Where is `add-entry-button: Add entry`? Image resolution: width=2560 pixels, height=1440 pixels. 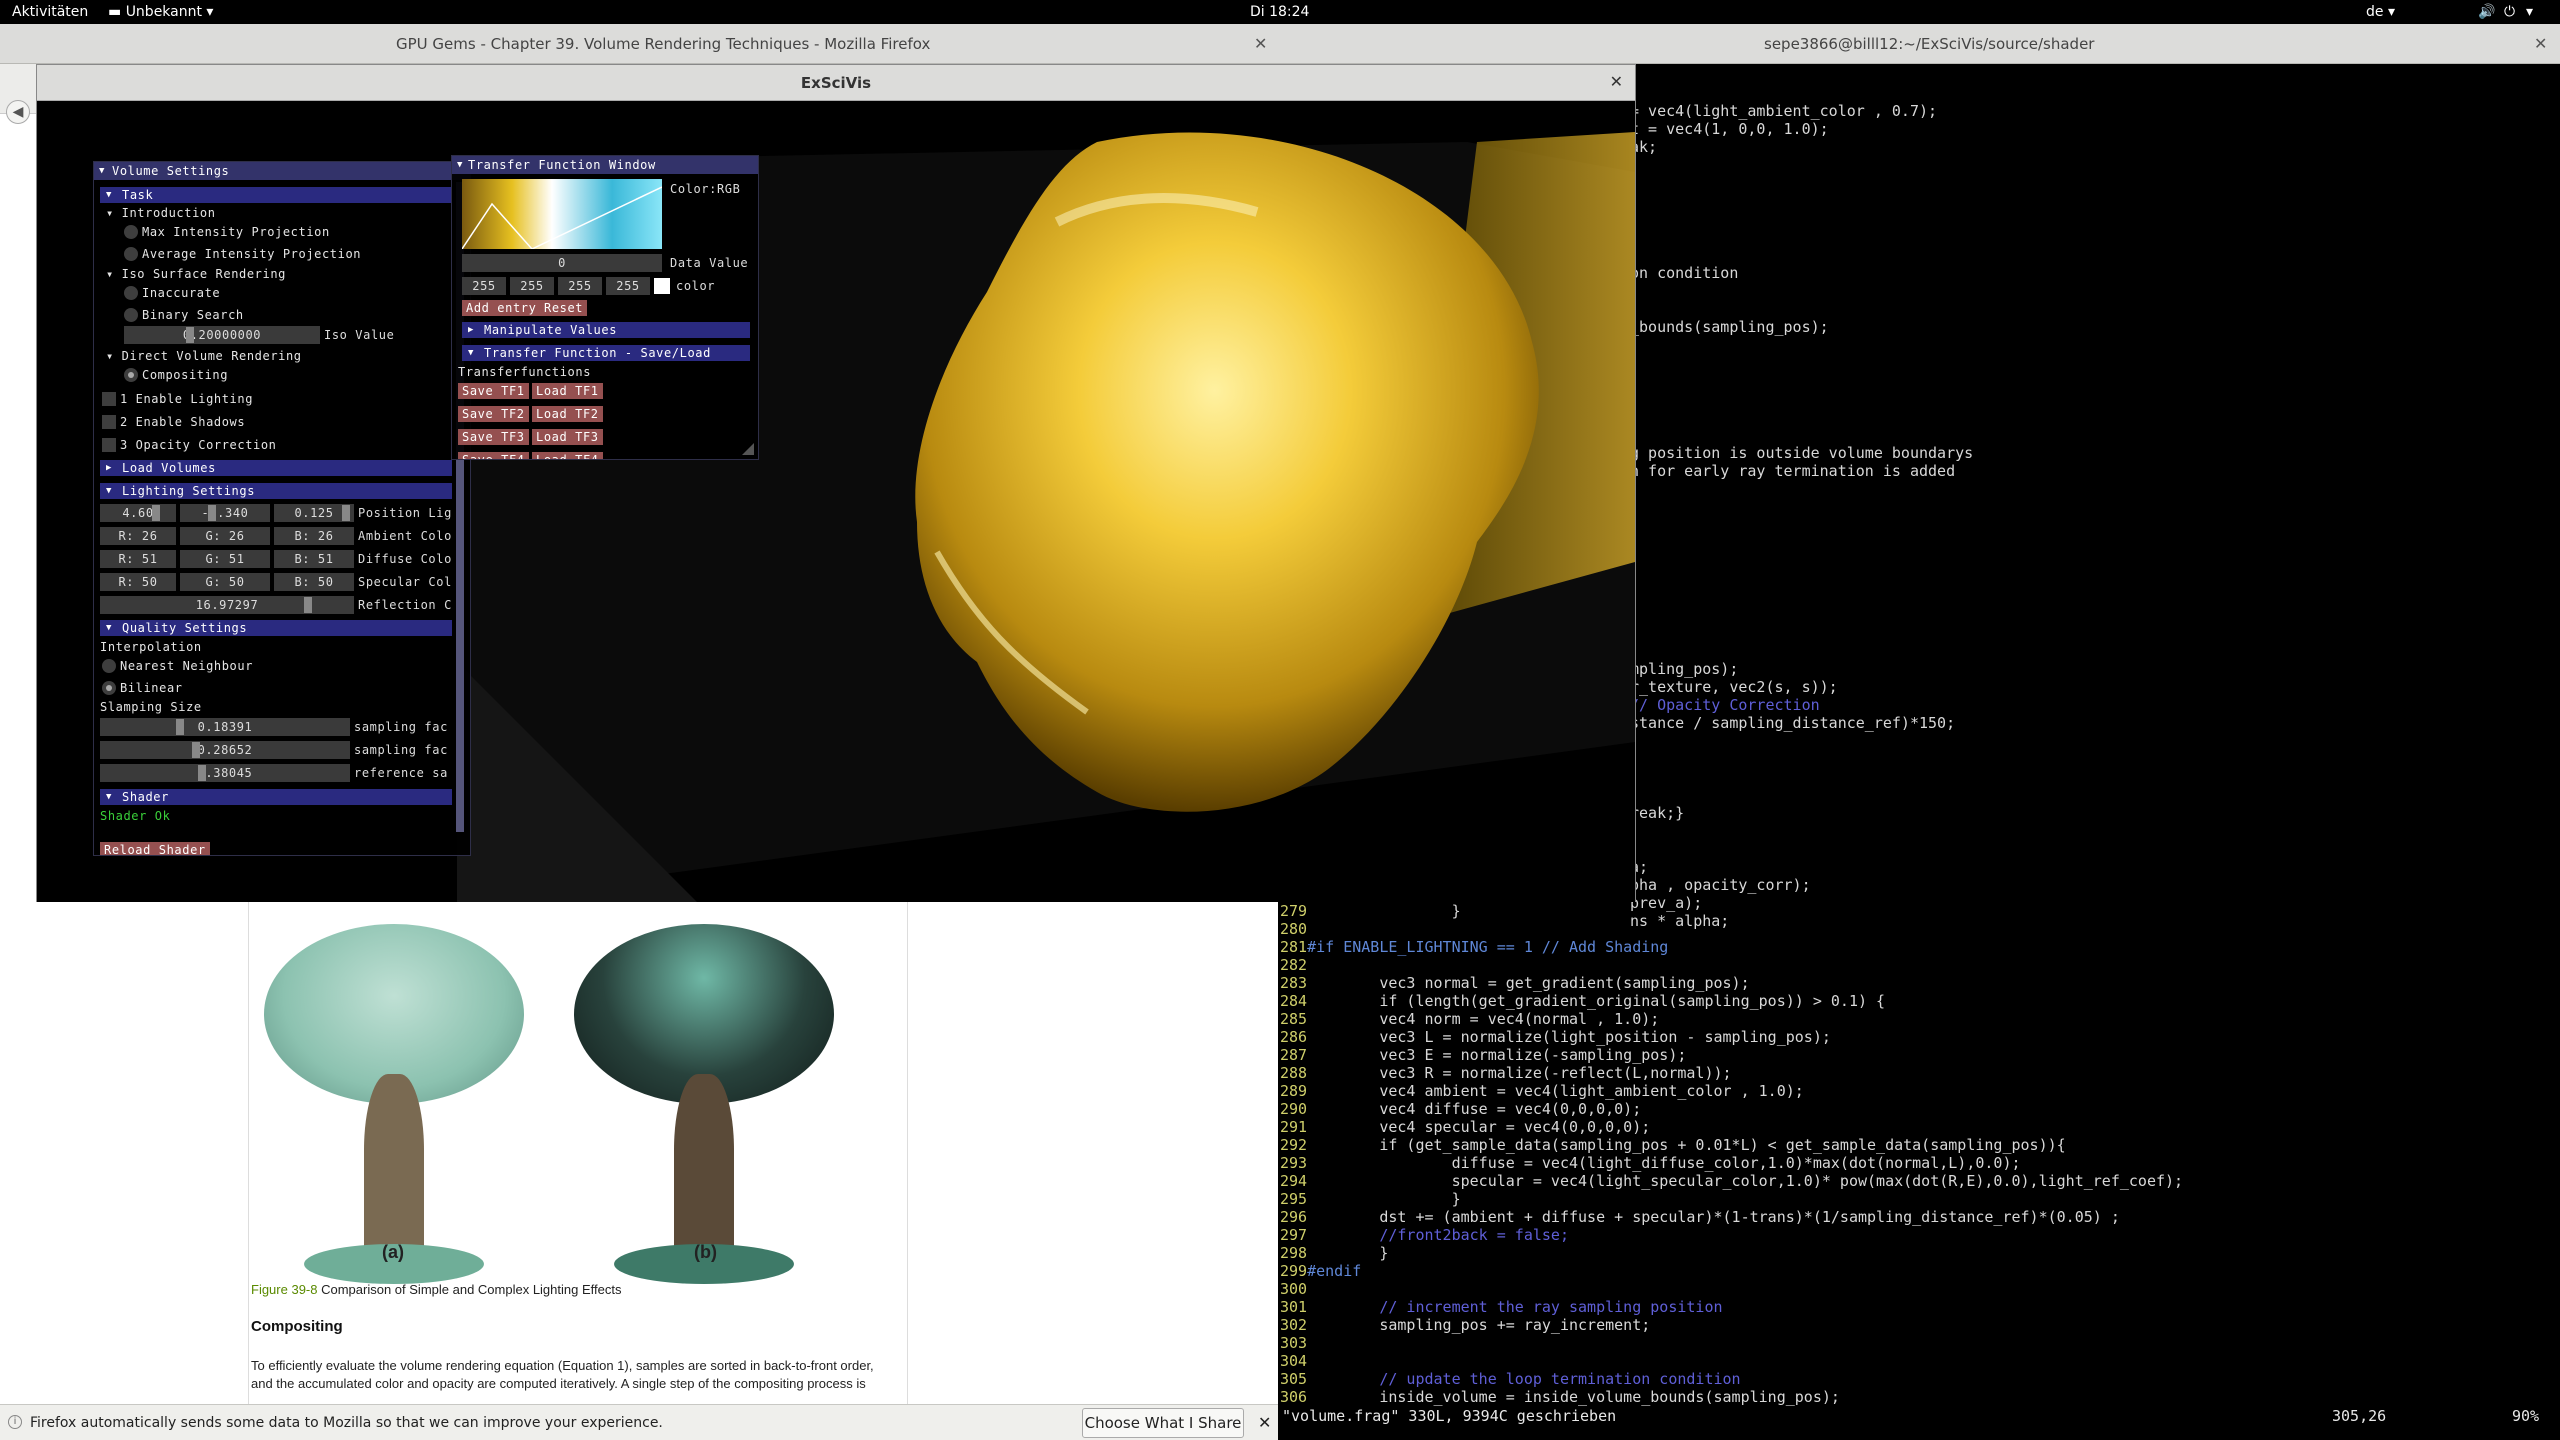
add-entry-button: Add entry is located at coordinates (501, 308).